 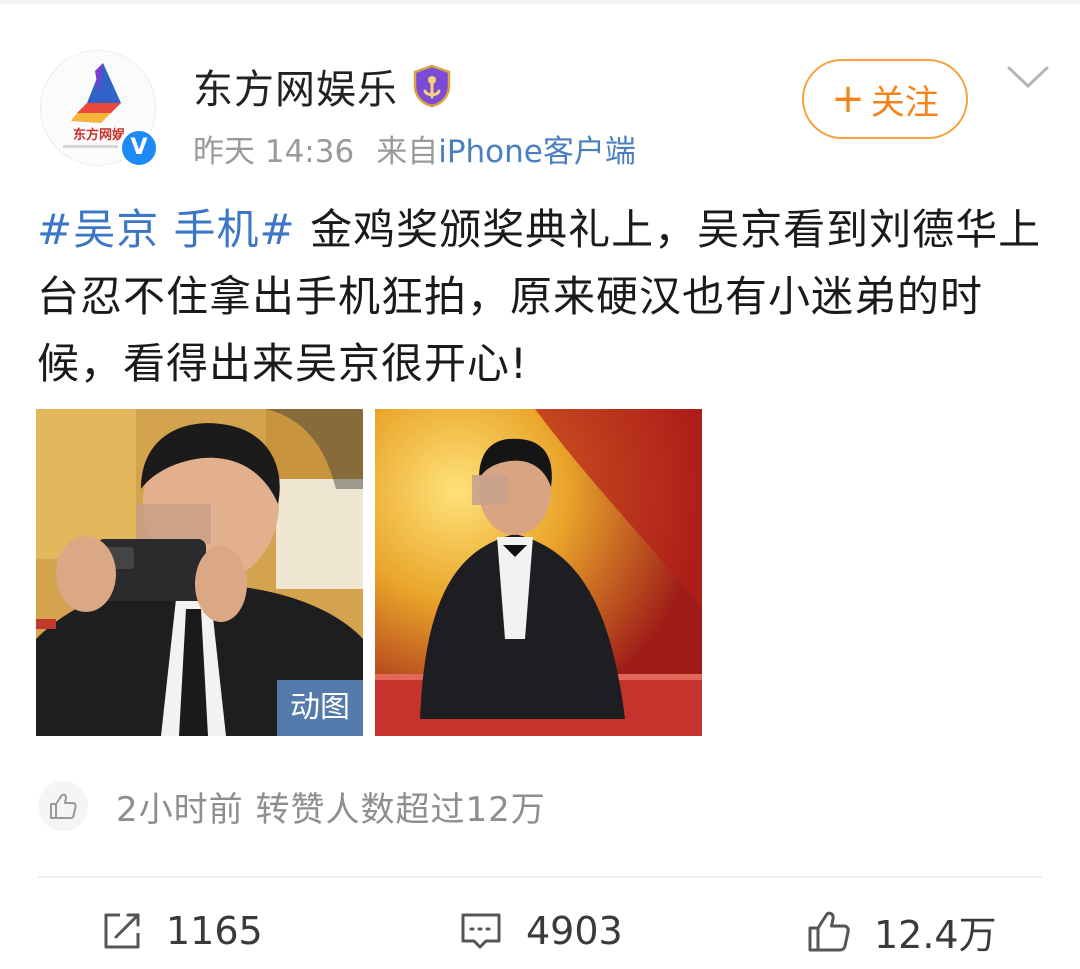 I want to click on top-divider, so click(x=540, y=2).